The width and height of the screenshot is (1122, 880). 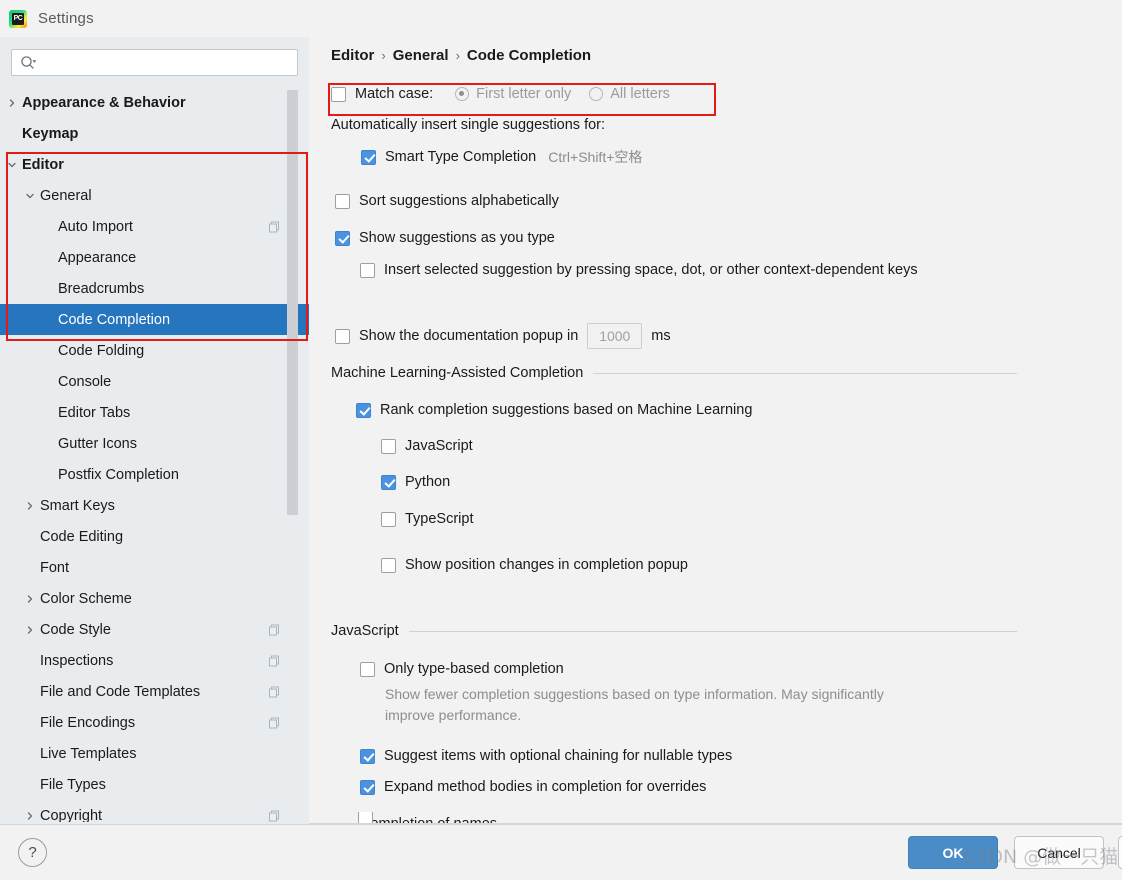 What do you see at coordinates (1059, 852) in the screenshot?
I see `cancel-button: Cancel` at bounding box center [1059, 852].